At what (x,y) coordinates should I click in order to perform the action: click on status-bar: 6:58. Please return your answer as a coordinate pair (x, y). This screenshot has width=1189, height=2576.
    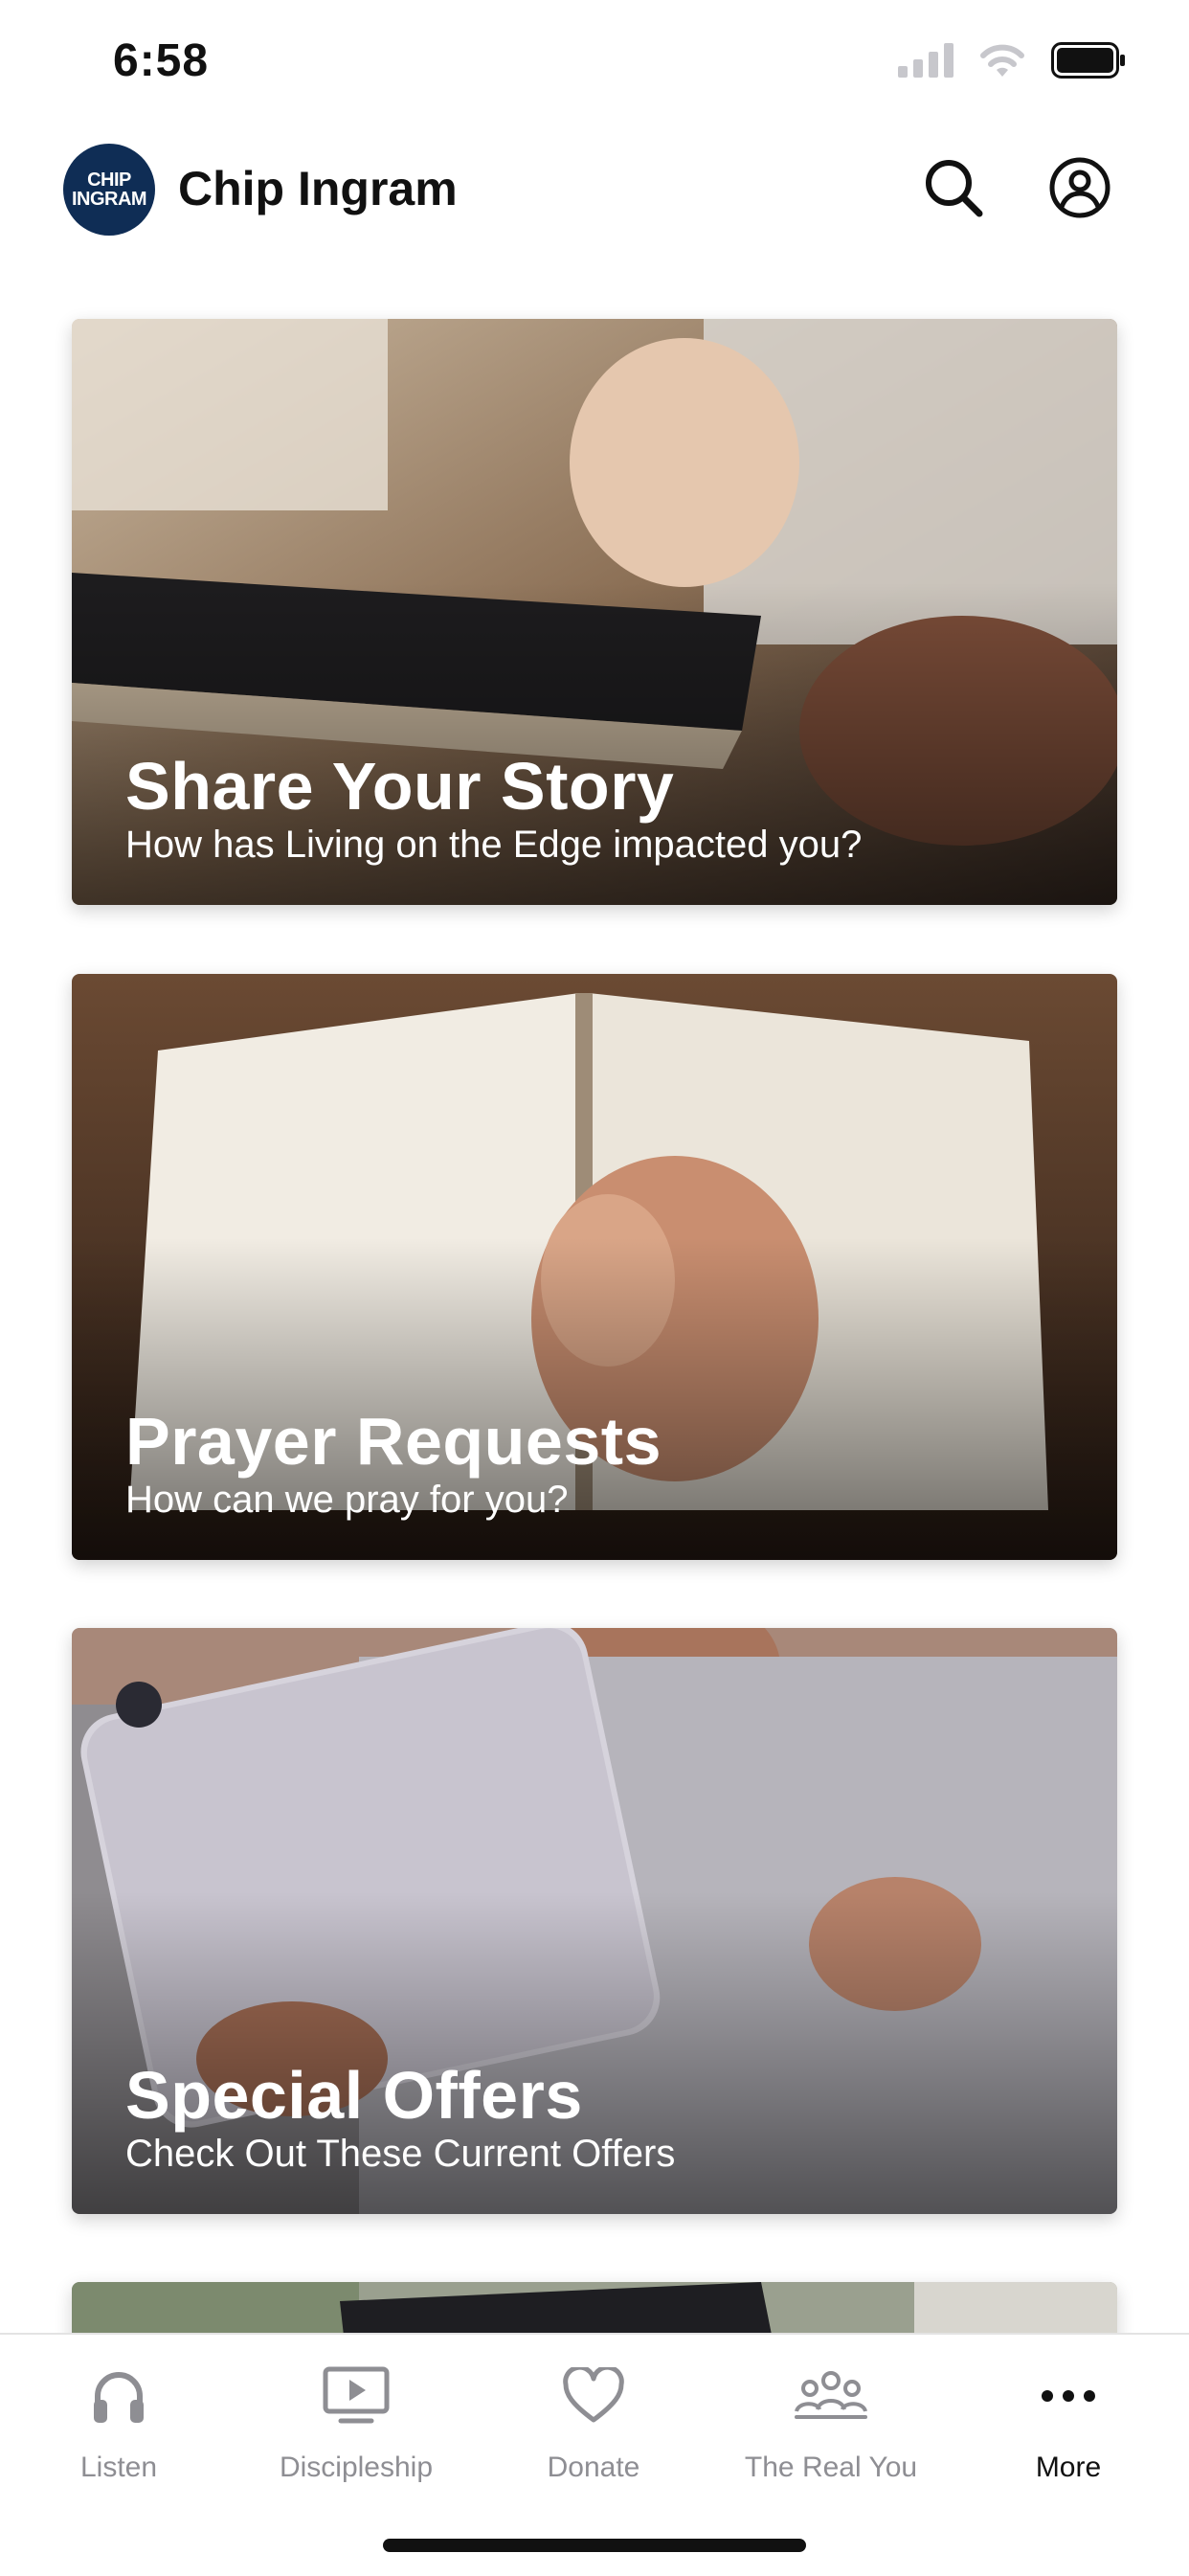
    Looking at the image, I should click on (594, 62).